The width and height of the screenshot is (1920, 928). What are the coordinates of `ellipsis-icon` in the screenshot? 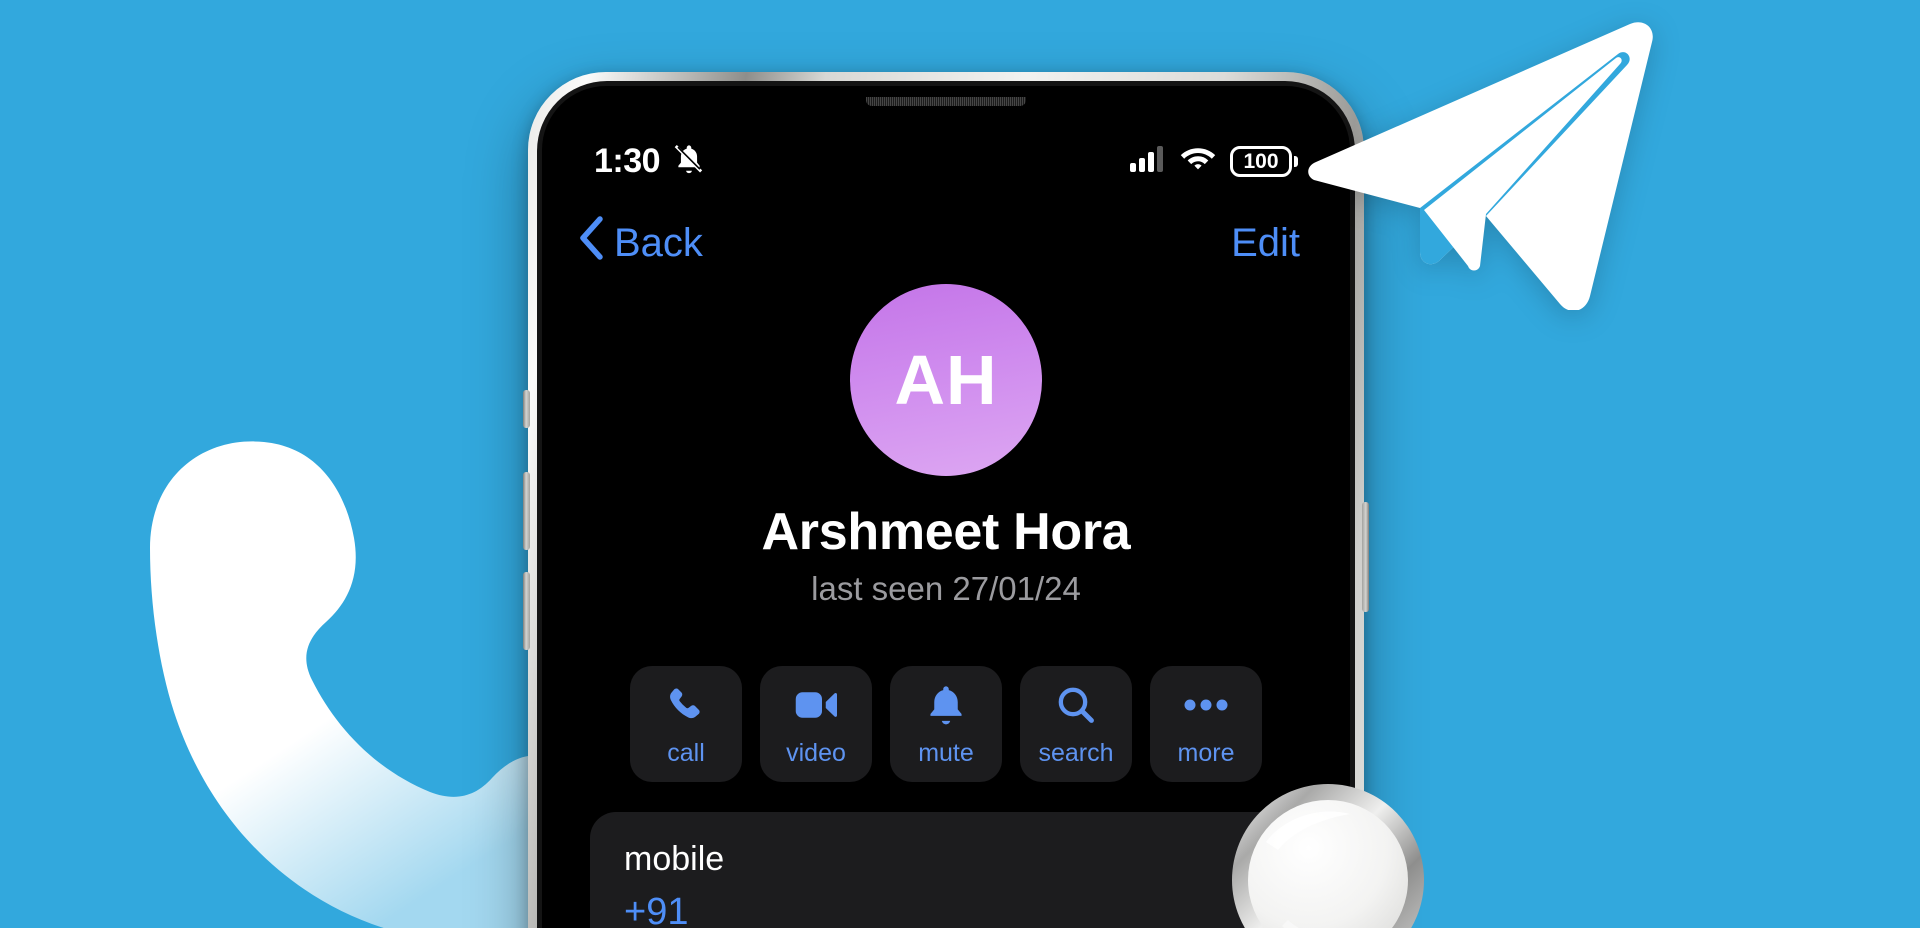 It's located at (1206, 705).